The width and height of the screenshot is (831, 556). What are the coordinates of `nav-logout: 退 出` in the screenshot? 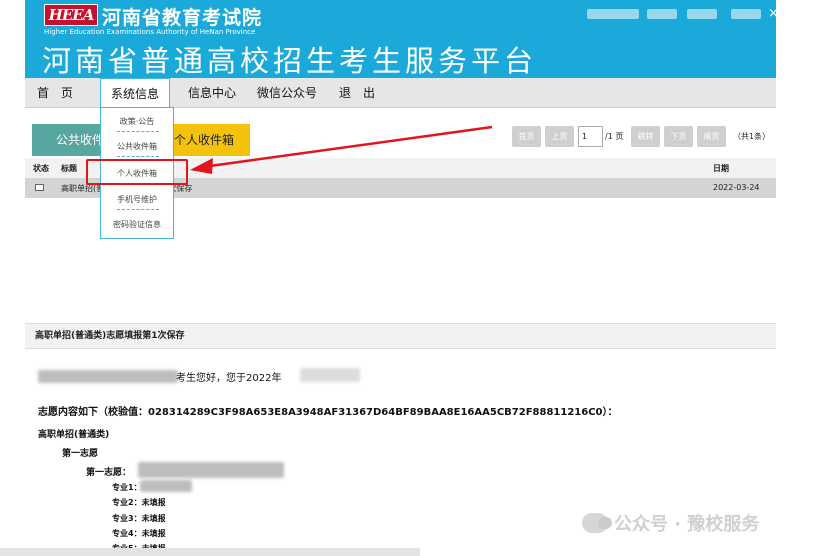 It's located at (357, 93).